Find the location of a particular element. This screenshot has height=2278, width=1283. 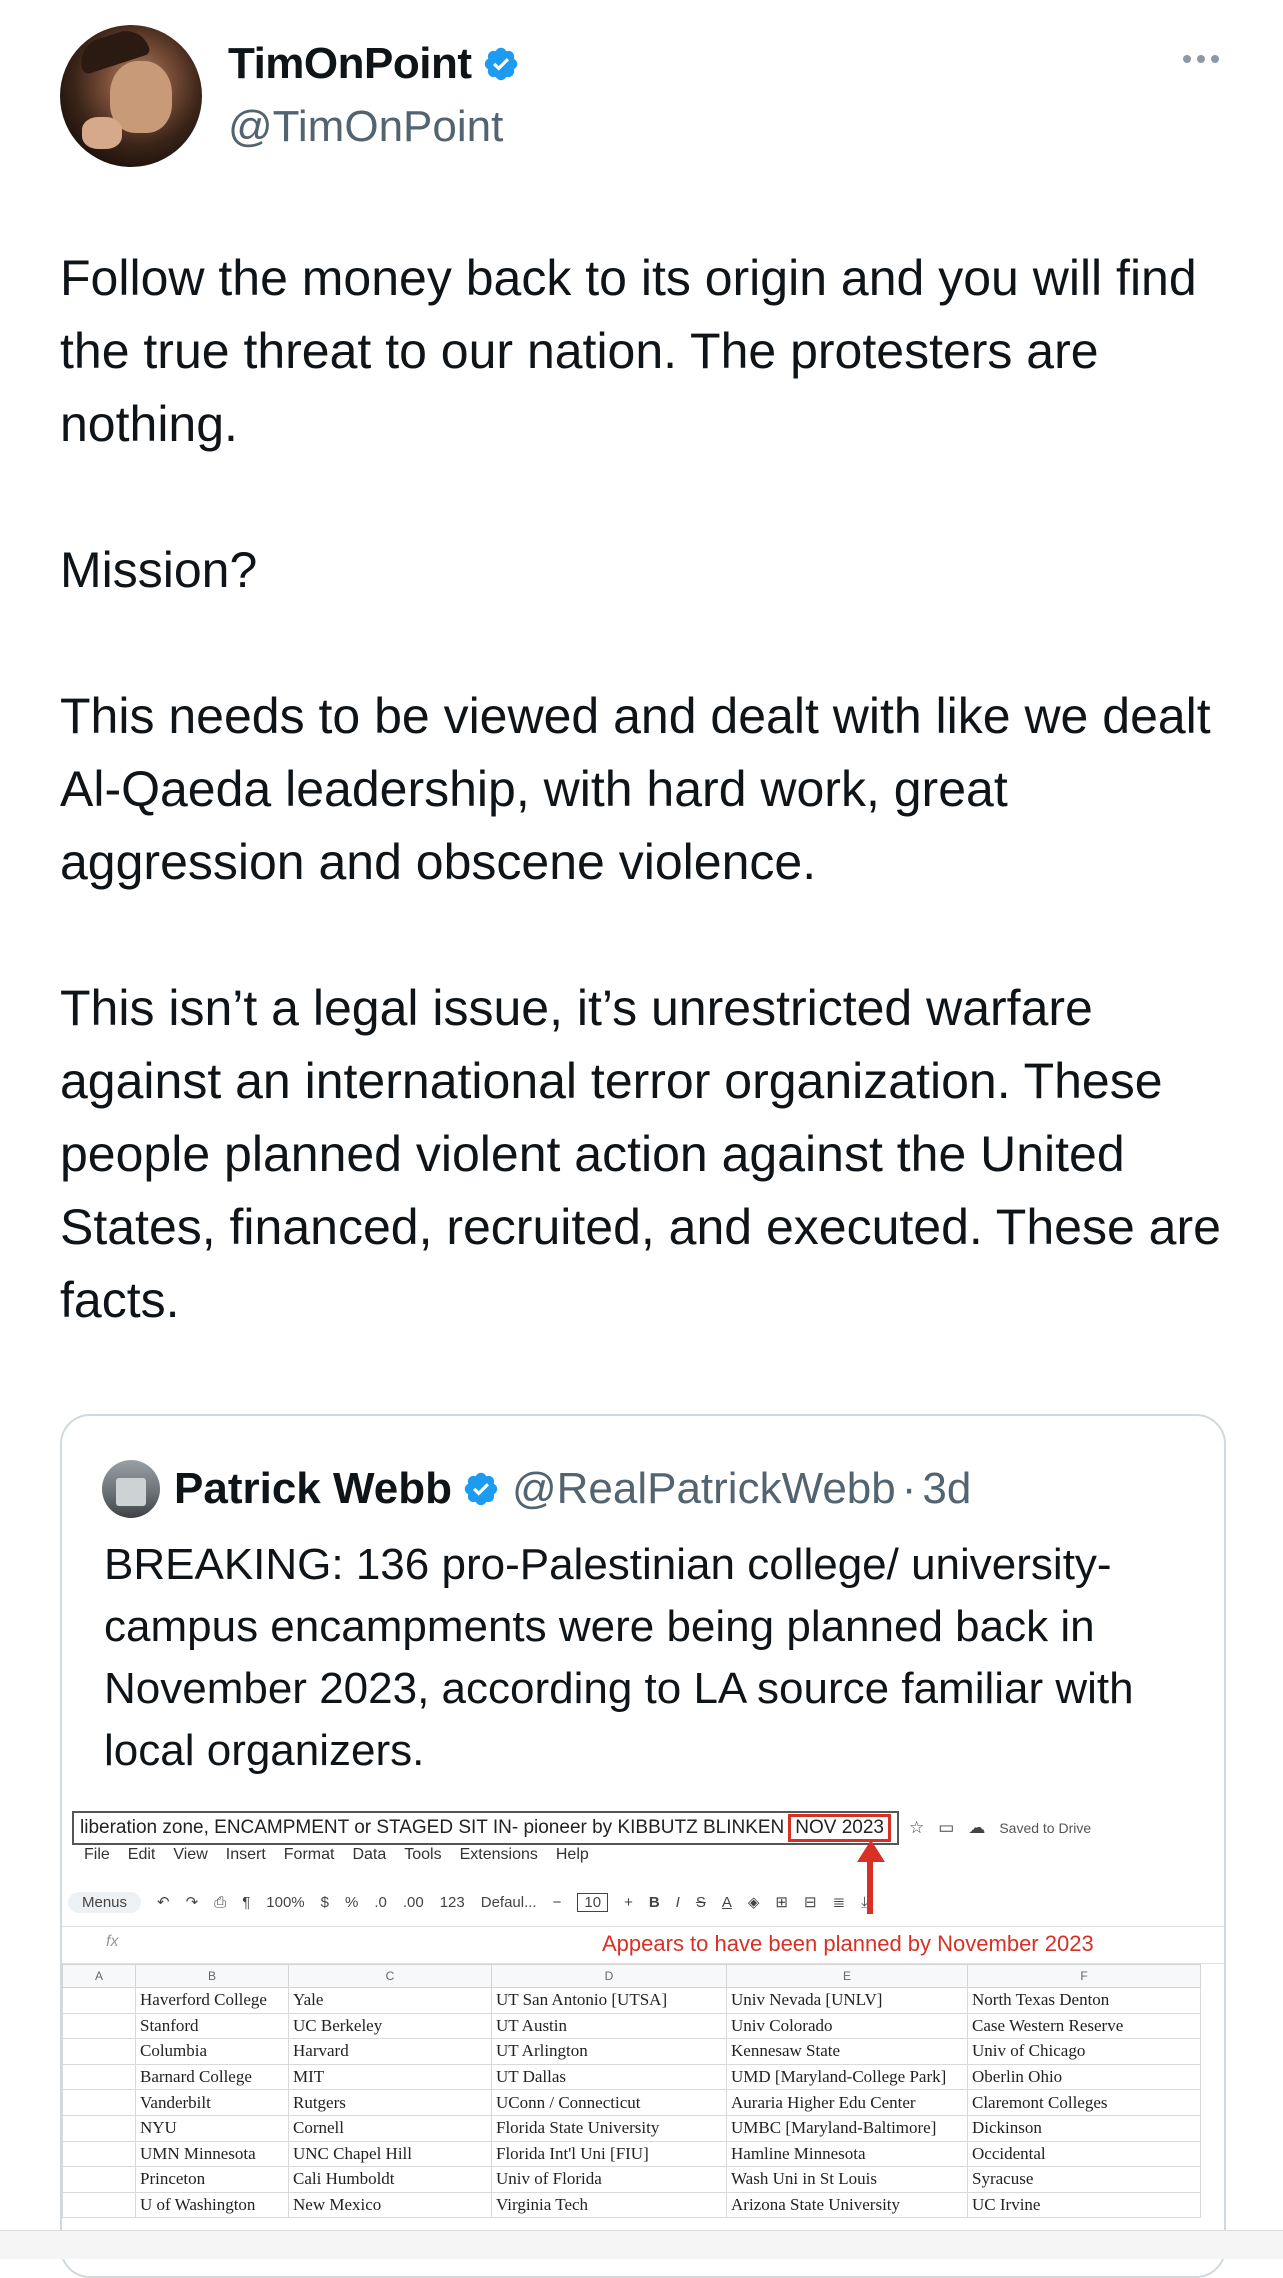

table-cell: Wash Uni in St Louis is located at coordinates (847, 2179).